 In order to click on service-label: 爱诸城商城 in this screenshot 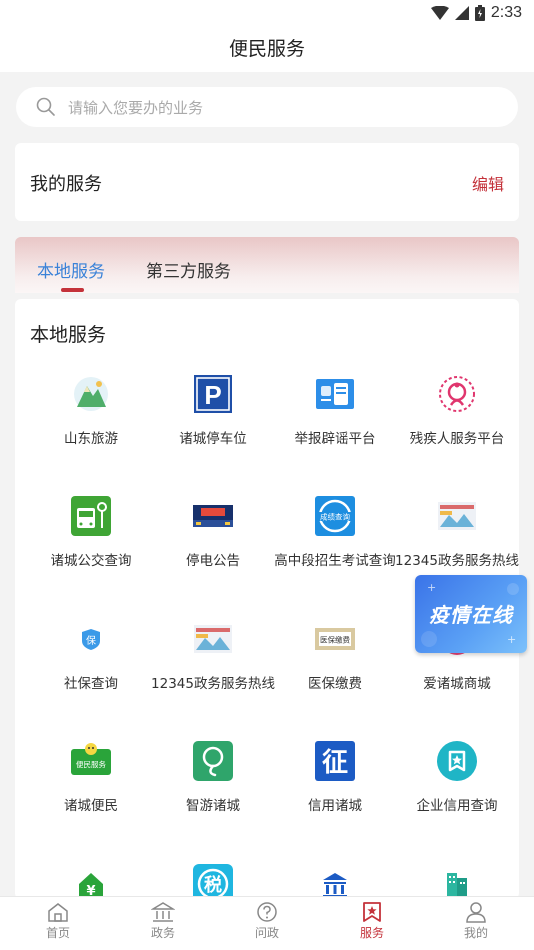, I will do `click(457, 684)`.